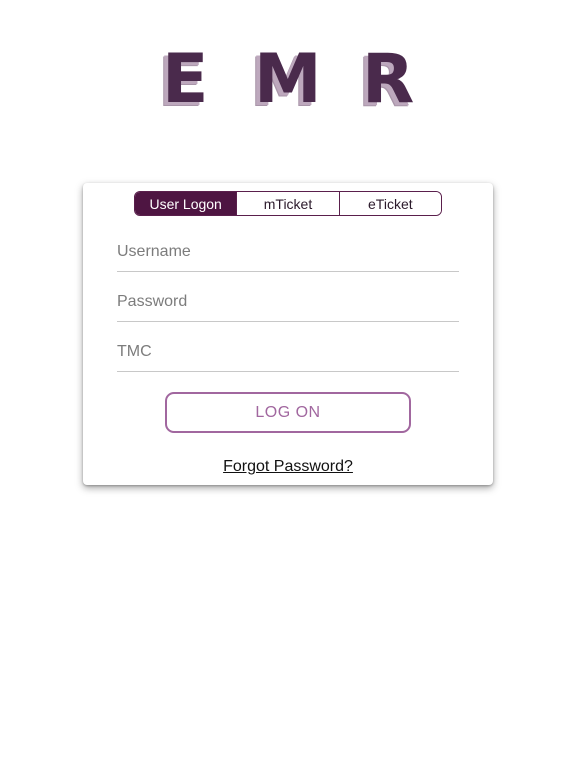 The height and width of the screenshot is (768, 576). Describe the element at coordinates (388, 79) in the screenshot. I see `logo-letter-r: R` at that location.